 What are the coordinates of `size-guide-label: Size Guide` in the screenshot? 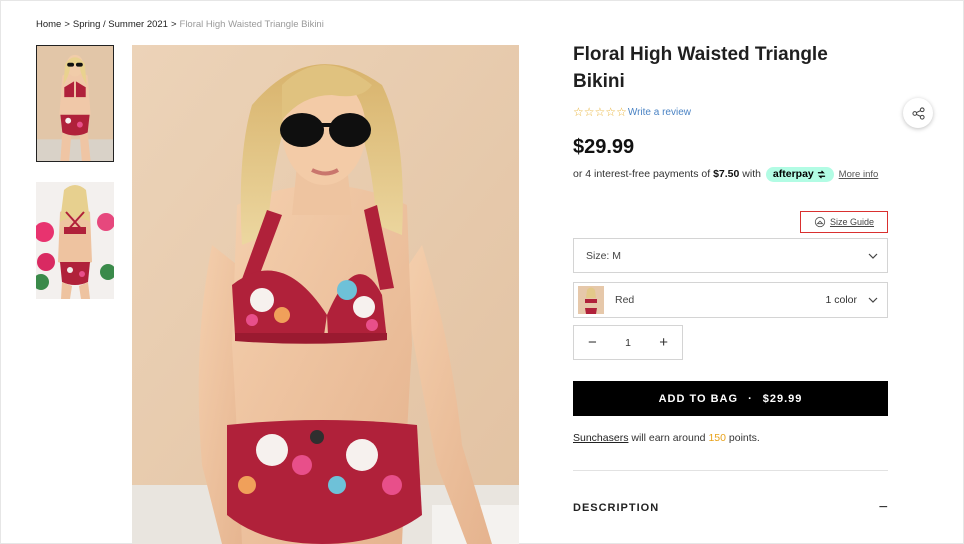 It's located at (852, 222).